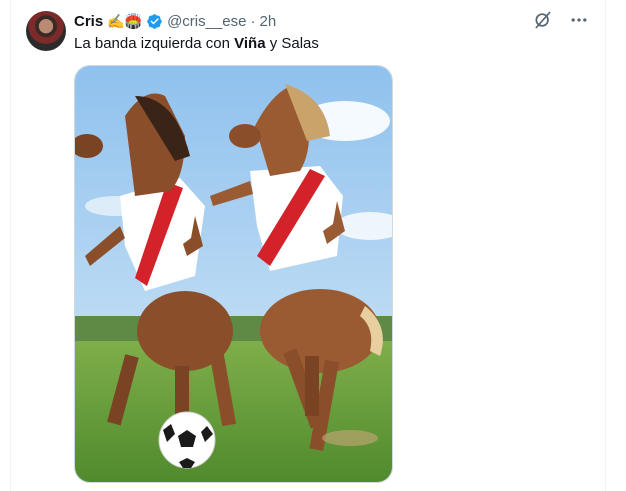 The width and height of the screenshot is (626, 491). I want to click on tweet-text-end: y Salas, so click(292, 43).